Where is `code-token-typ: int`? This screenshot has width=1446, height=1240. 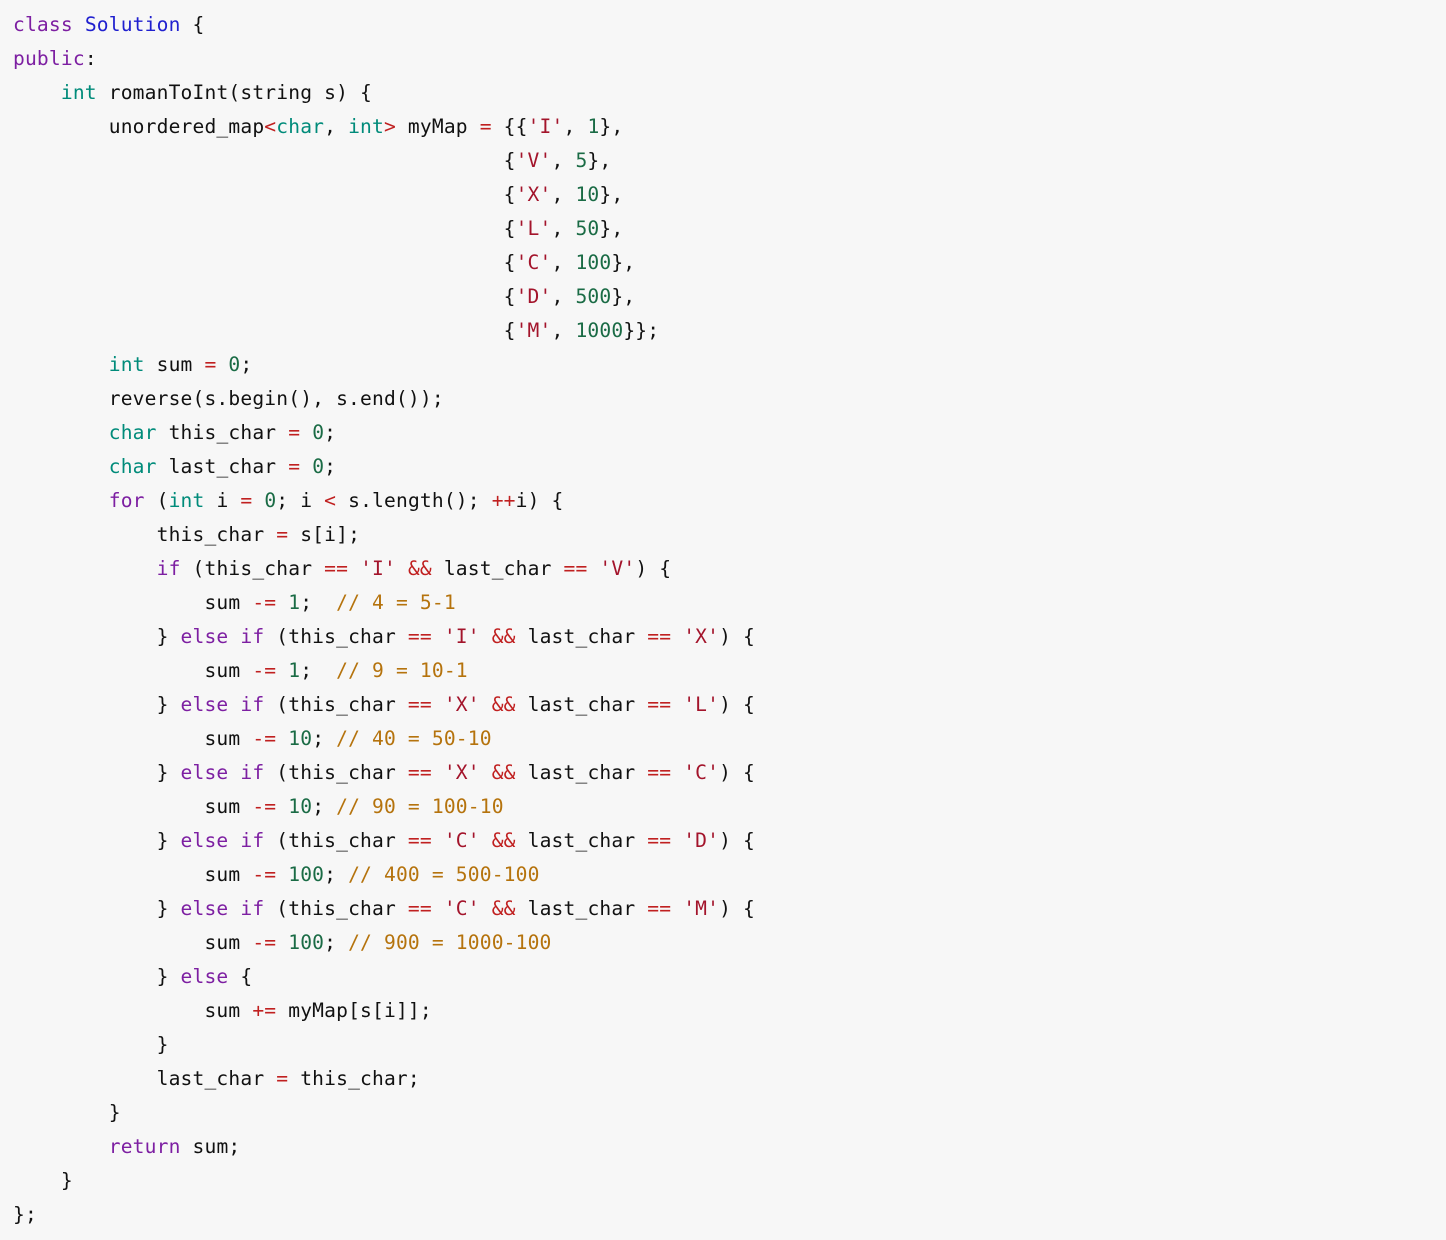
code-token-typ: int is located at coordinates (78, 92).